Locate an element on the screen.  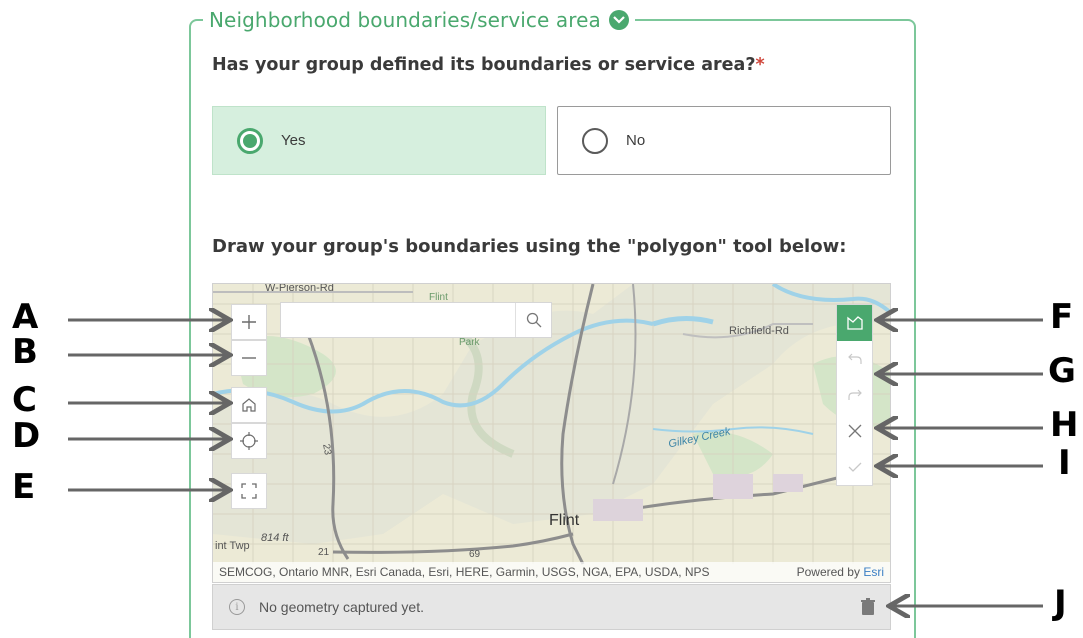
search-icon is located at coordinates (533, 320).